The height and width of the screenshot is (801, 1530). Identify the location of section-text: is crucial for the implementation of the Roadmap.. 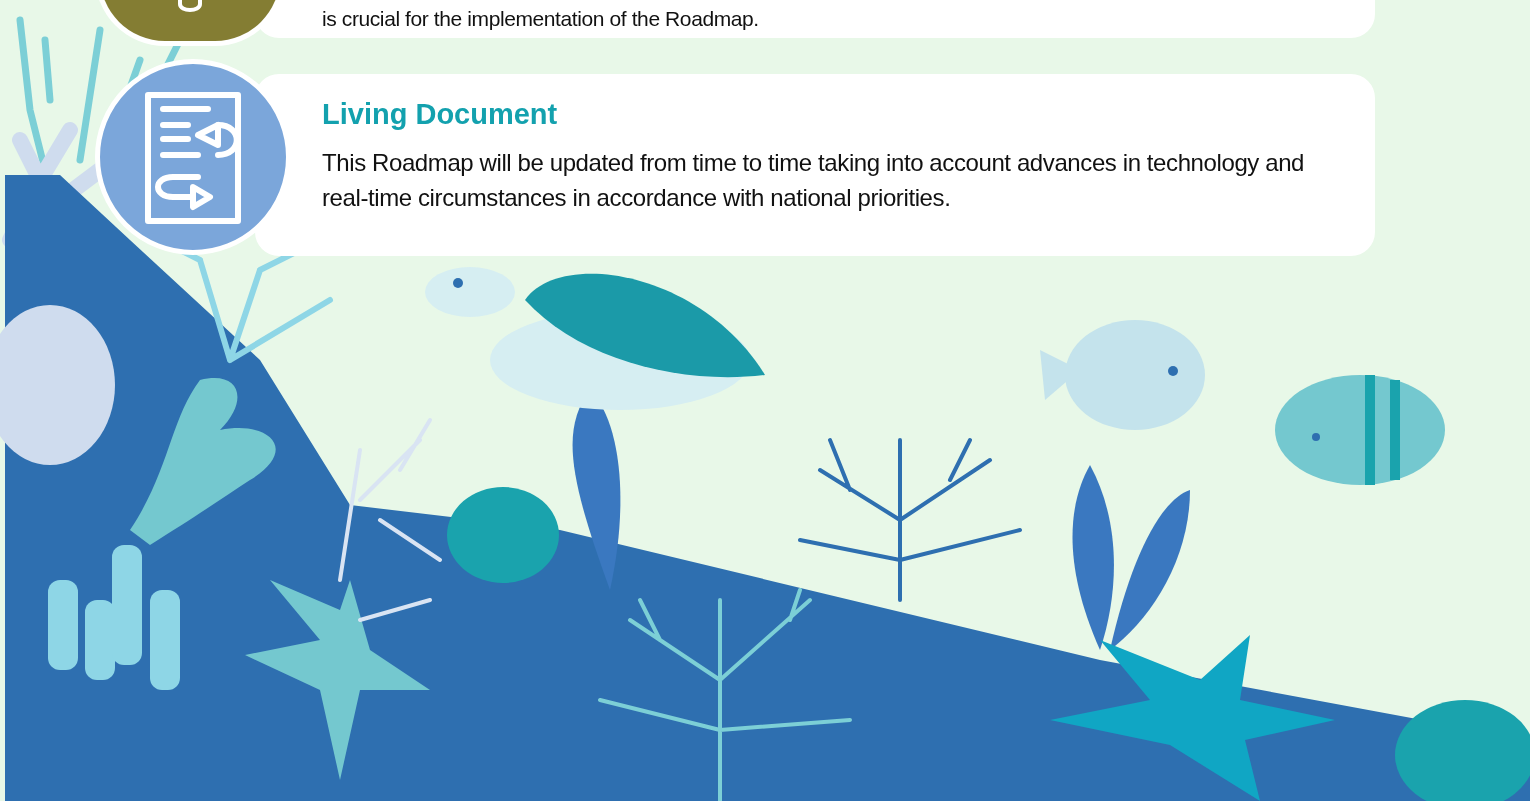
(541, 19).